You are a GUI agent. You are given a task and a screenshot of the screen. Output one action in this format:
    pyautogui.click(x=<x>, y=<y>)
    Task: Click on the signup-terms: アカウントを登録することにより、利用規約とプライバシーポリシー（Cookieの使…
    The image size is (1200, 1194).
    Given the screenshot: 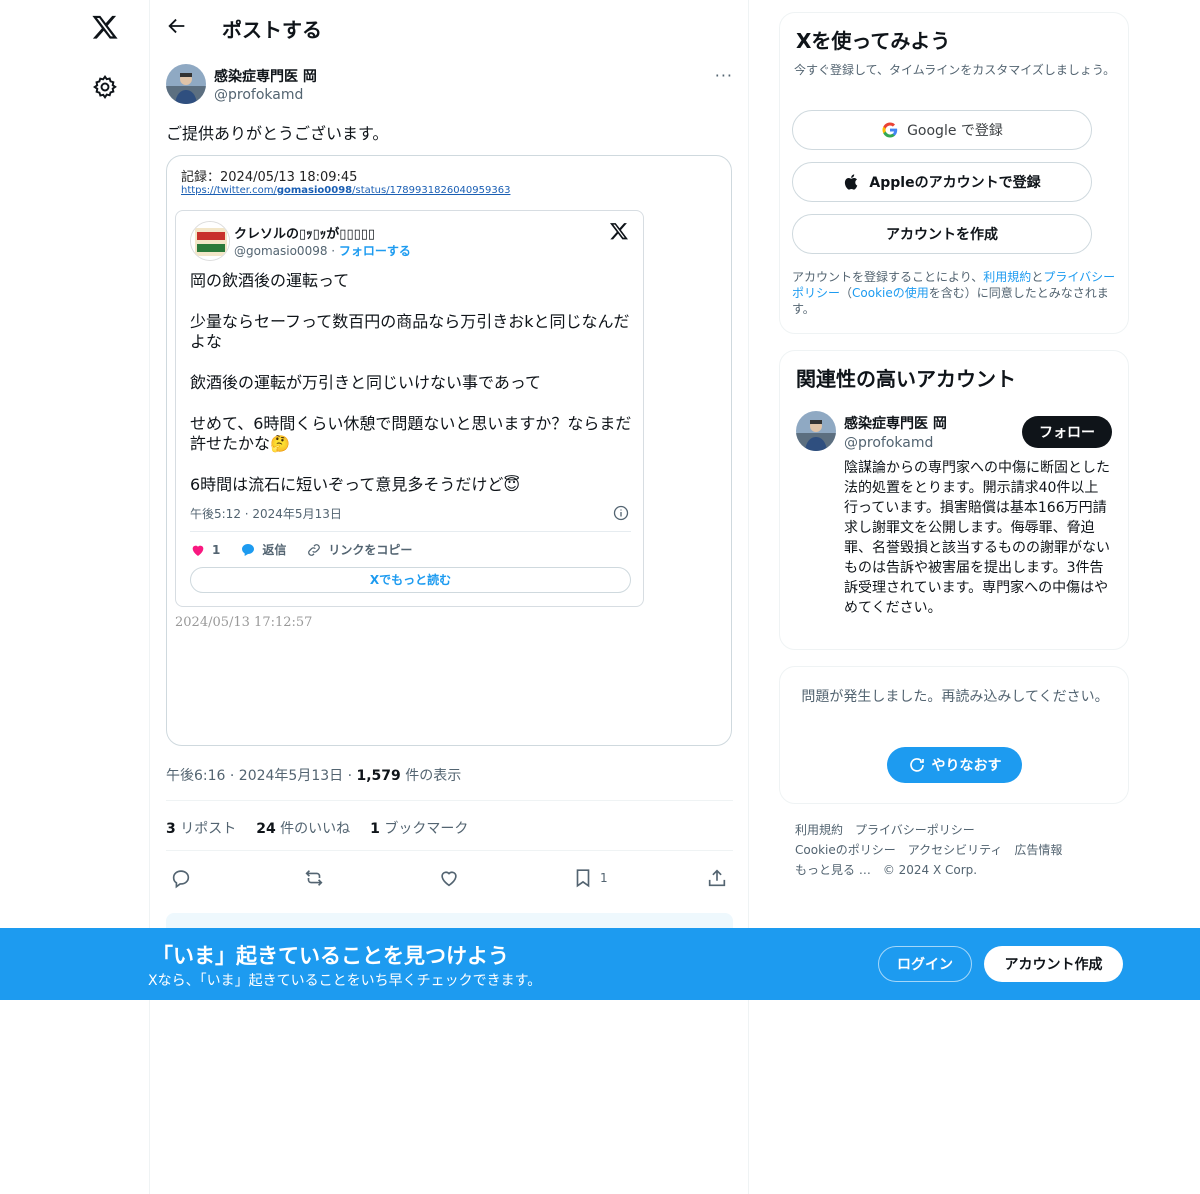 What is the action you would take?
    pyautogui.click(x=954, y=293)
    